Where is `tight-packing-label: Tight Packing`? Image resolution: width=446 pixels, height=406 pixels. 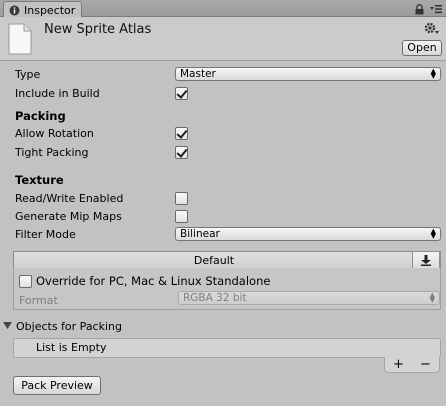 tight-packing-label: Tight Packing is located at coordinates (52, 152).